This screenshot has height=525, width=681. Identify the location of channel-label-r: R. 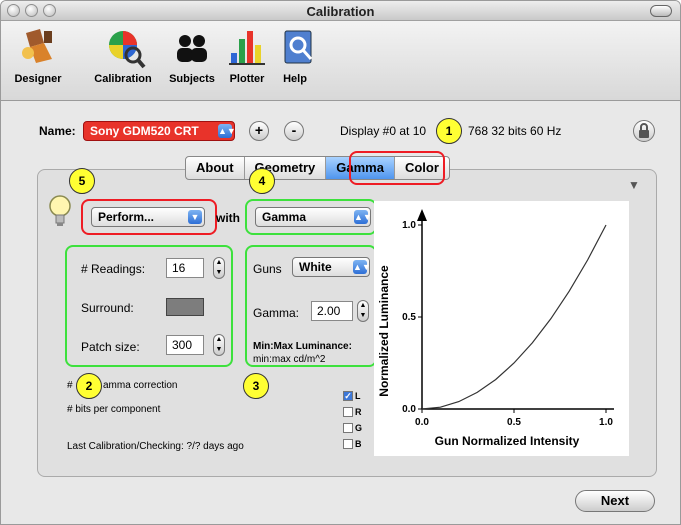
(358, 412).